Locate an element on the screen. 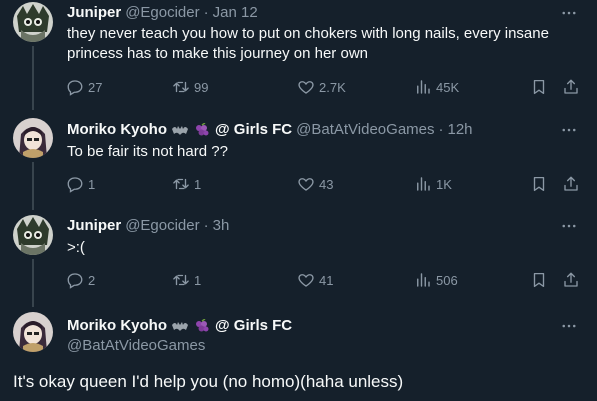 The height and width of the screenshot is (401, 597). like-count: 41 is located at coordinates (326, 280).